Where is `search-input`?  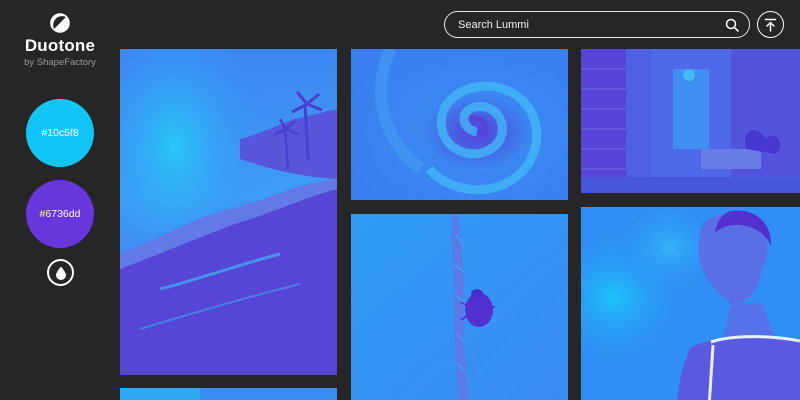 search-input is located at coordinates (591, 24).